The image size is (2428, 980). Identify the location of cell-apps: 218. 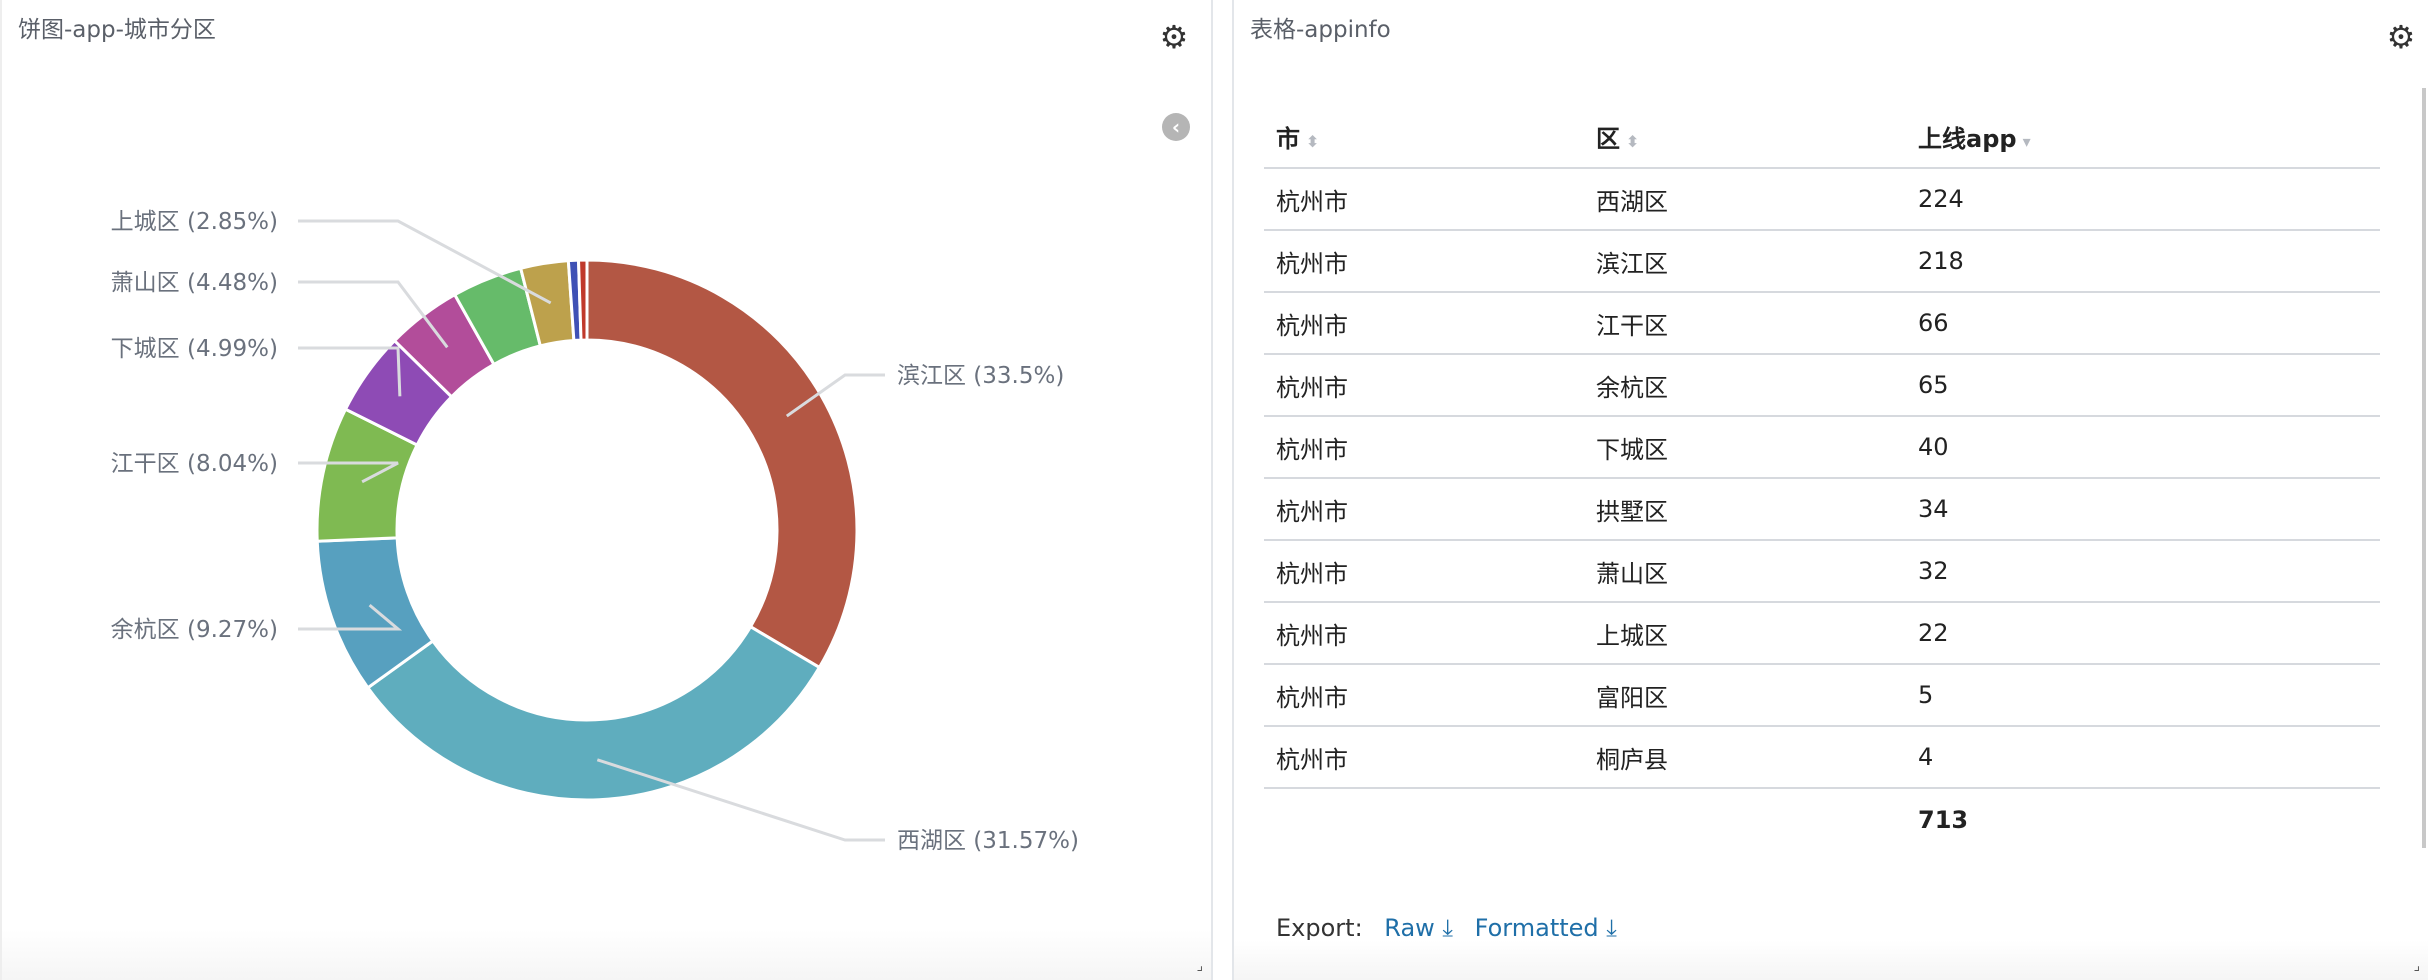
(2143, 261).